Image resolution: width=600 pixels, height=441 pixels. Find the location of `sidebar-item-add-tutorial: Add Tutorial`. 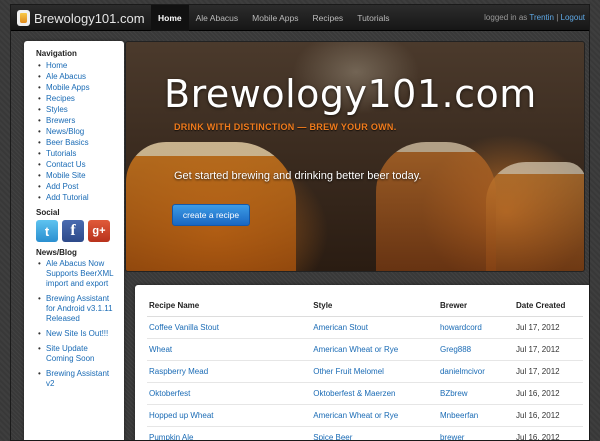

sidebar-item-add-tutorial: Add Tutorial is located at coordinates (77, 197).